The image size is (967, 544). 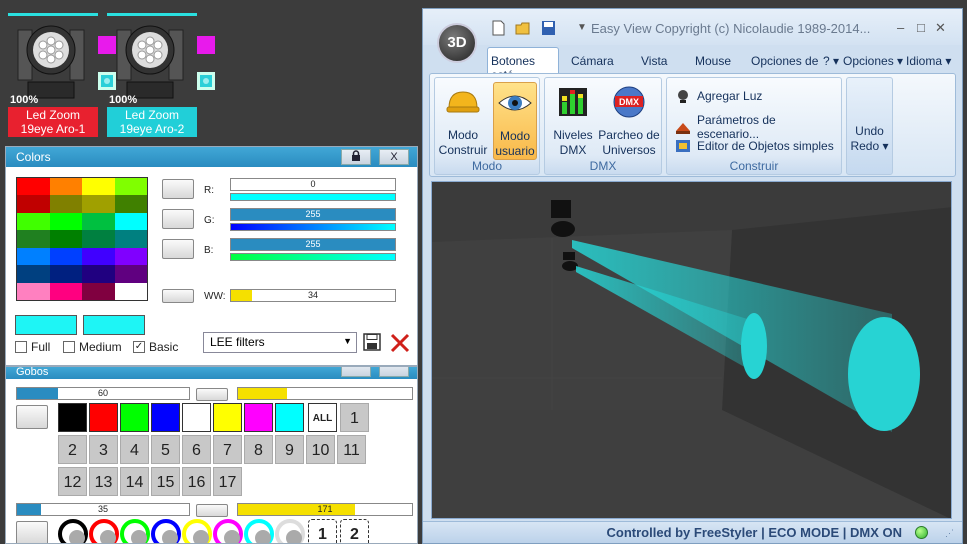 What do you see at coordinates (103, 481) in the screenshot?
I see `gobo-cell-13: 13` at bounding box center [103, 481].